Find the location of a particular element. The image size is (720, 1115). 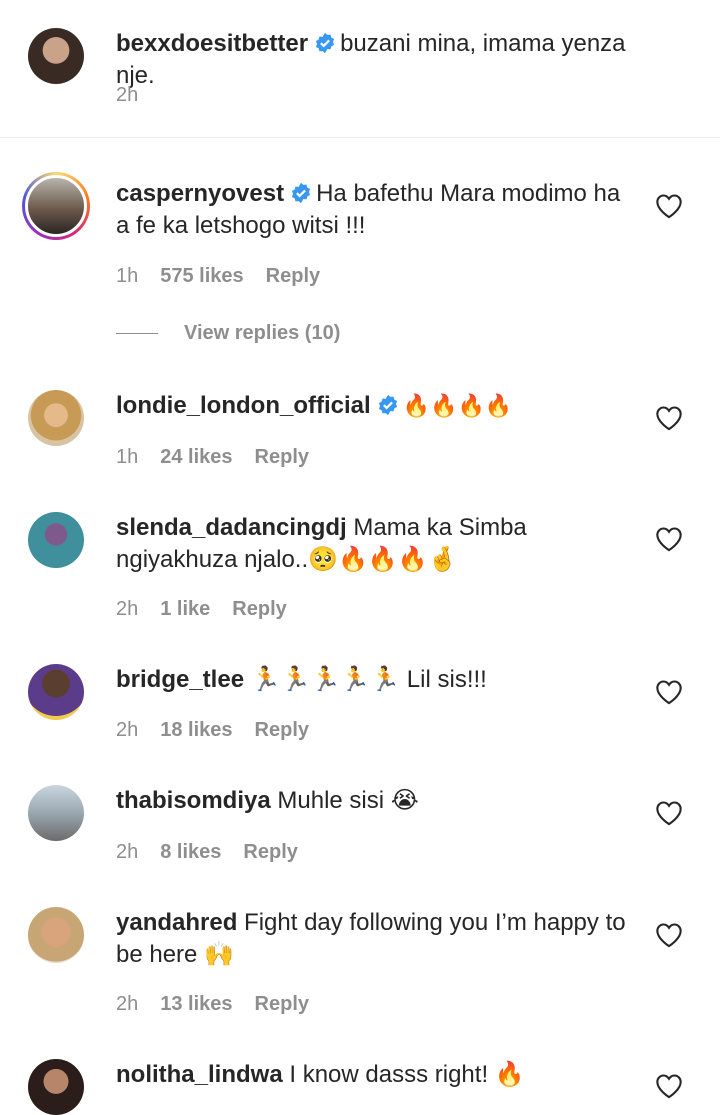

view-replies-label: View replies (10) is located at coordinates (262, 333).